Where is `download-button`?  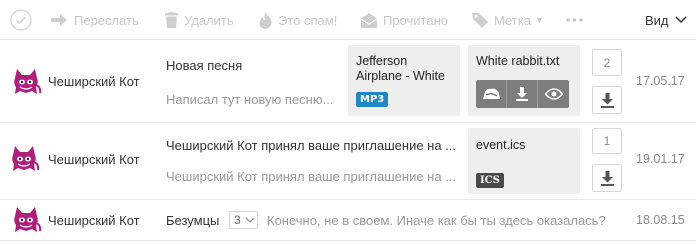 download-button is located at coordinates (522, 94).